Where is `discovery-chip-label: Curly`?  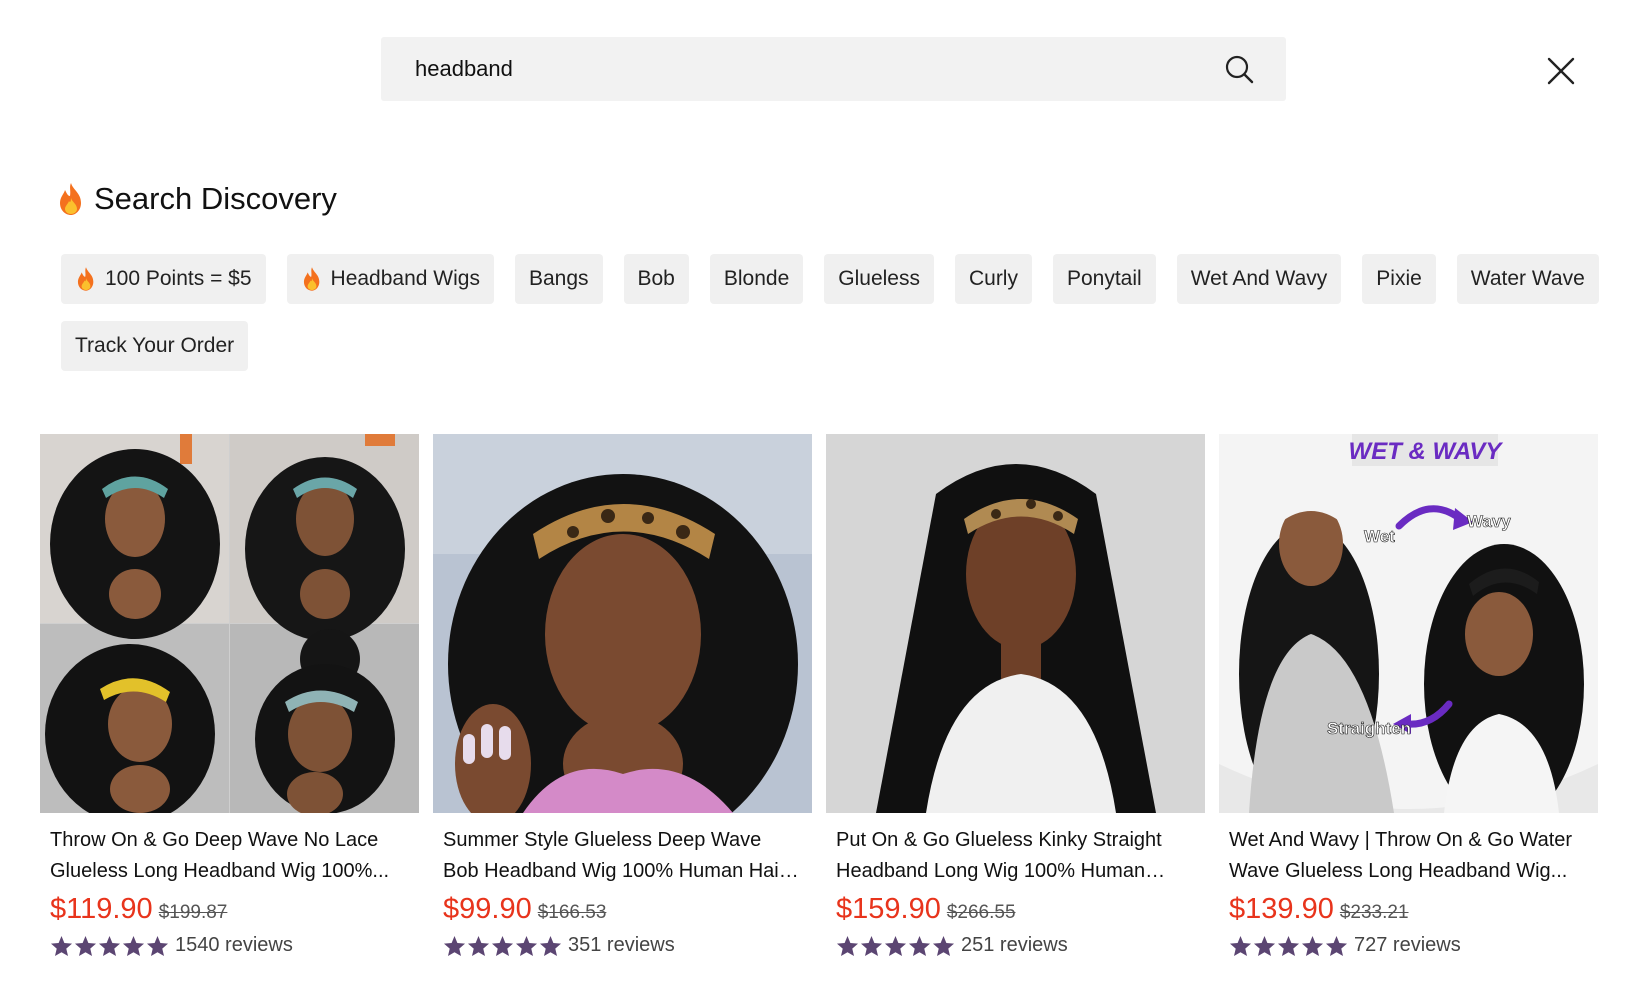
discovery-chip-label: Curly is located at coordinates (993, 278).